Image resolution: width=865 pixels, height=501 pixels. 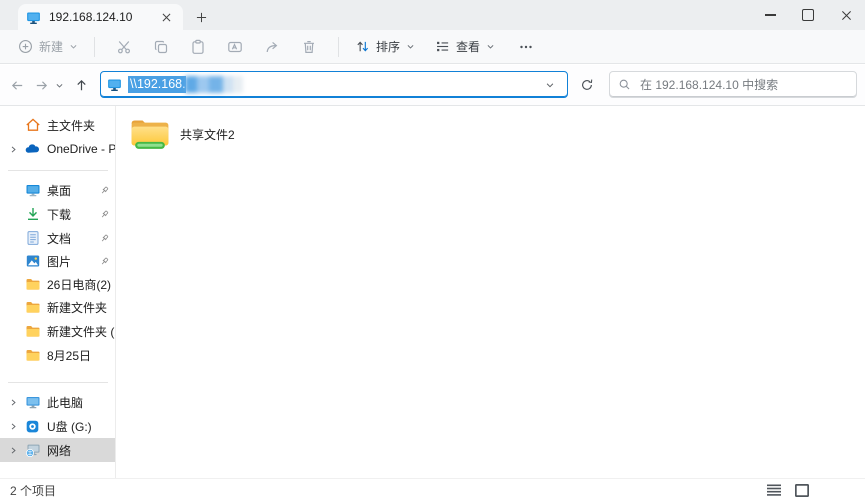 I want to click on shared-folder-icon, so click(x=150, y=134).